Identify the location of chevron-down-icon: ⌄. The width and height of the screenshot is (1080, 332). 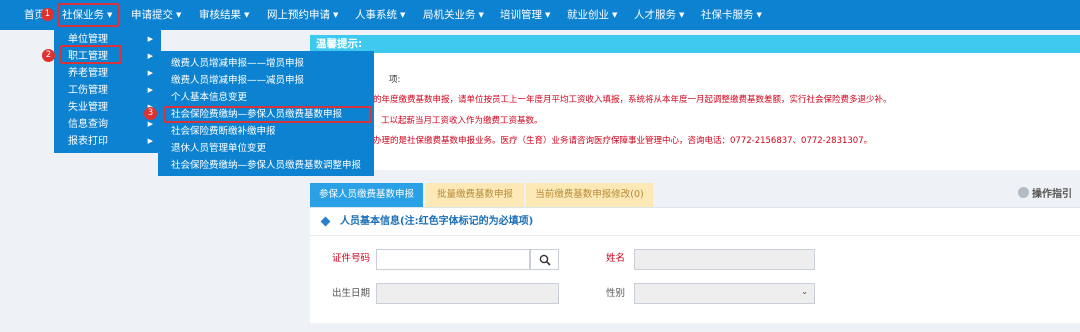
(804, 291).